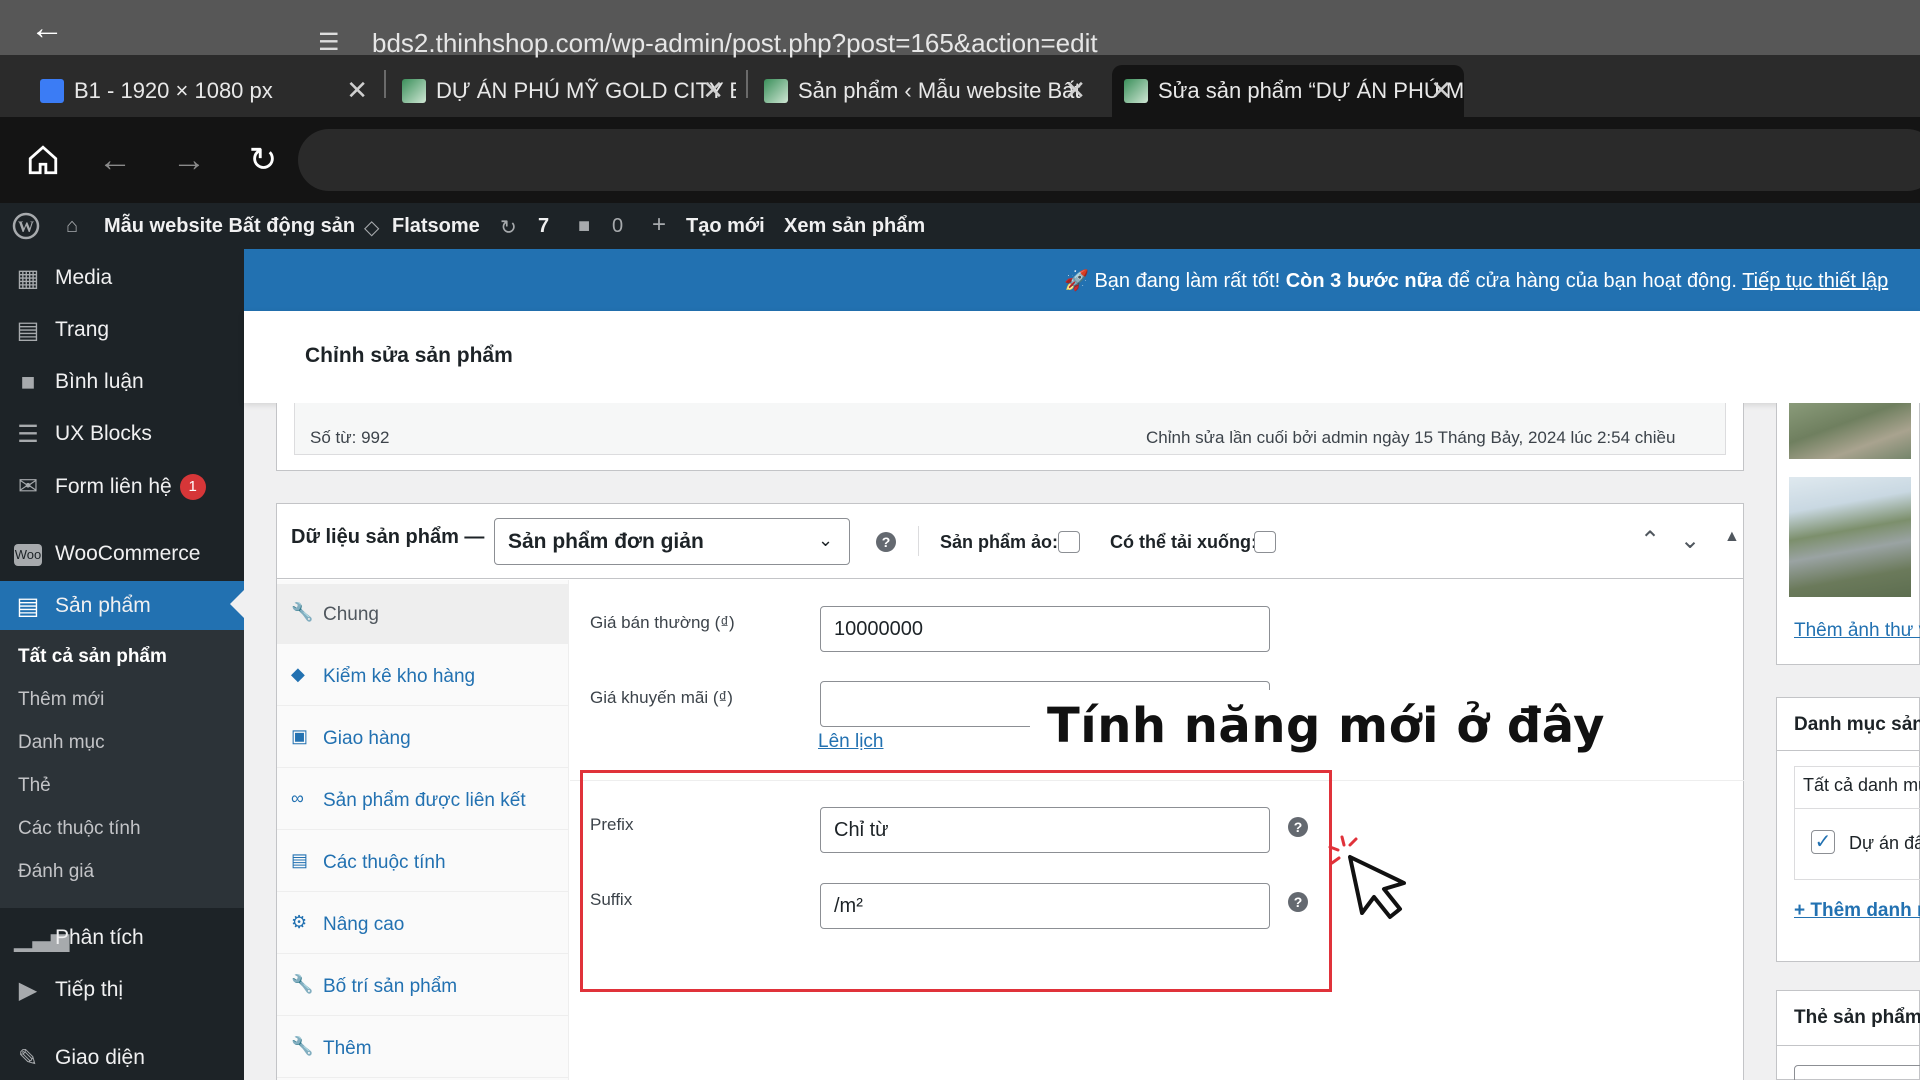 The width and height of the screenshot is (1920, 1080). I want to click on truck-icon: ▣, so click(300, 736).